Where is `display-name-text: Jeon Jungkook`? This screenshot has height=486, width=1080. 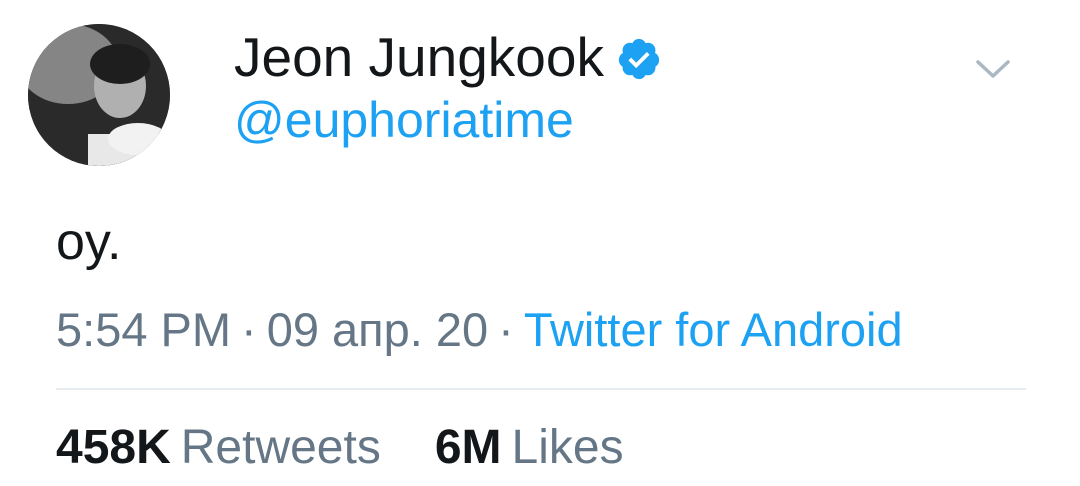
display-name-text: Jeon Jungkook is located at coordinates (419, 57).